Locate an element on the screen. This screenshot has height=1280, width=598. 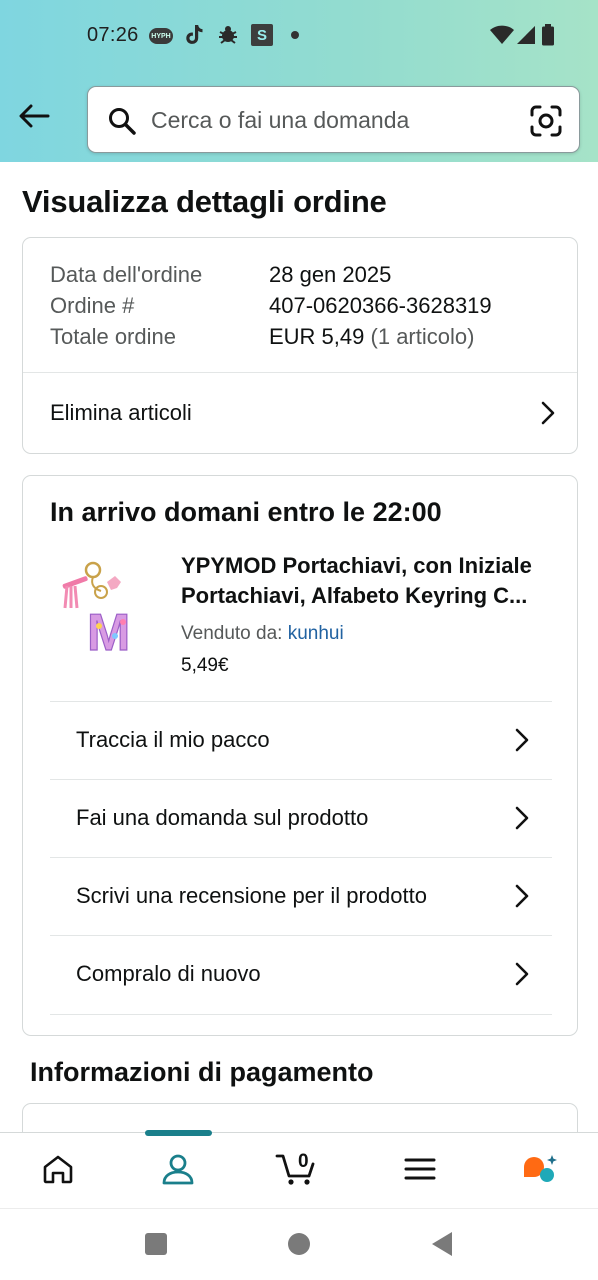
order-item-count: (1 articolo) is located at coordinates (422, 336).